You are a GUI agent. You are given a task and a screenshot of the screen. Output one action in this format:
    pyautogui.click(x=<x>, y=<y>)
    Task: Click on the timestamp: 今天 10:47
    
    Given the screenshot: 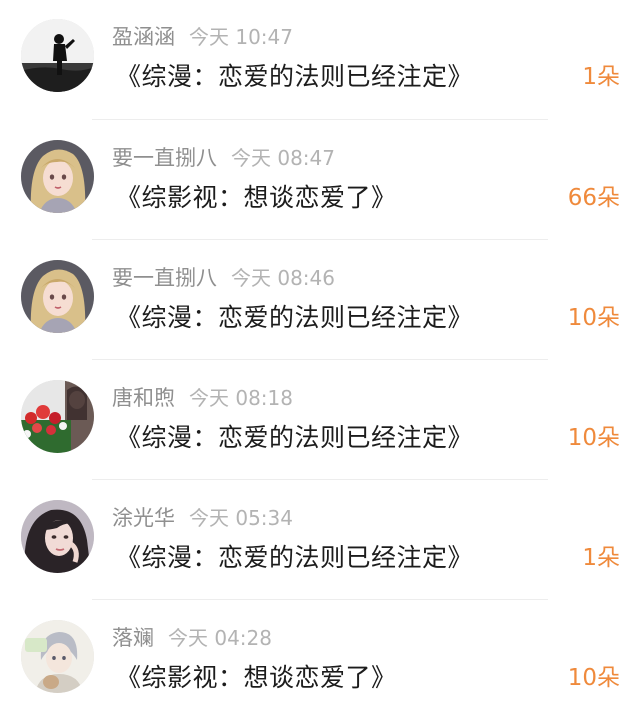 What is the action you would take?
    pyautogui.click(x=241, y=37)
    